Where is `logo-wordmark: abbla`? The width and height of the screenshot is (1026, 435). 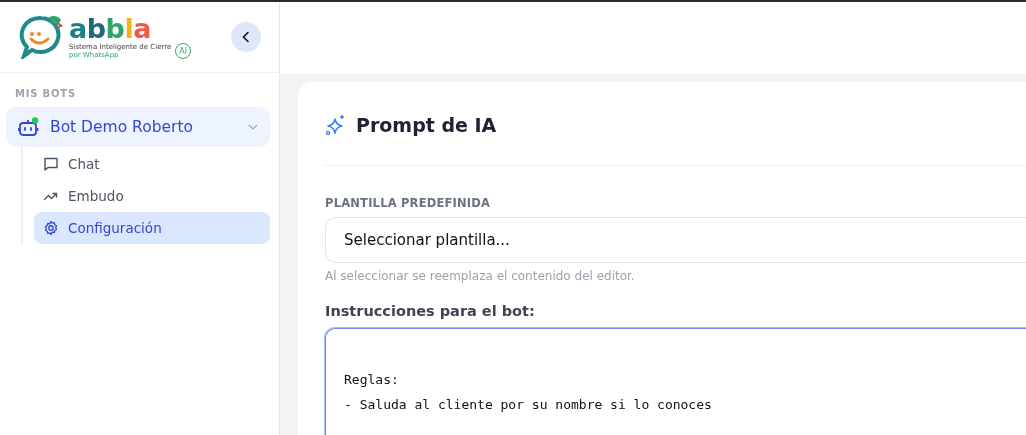
logo-wordmark: abbla is located at coordinates (110, 29).